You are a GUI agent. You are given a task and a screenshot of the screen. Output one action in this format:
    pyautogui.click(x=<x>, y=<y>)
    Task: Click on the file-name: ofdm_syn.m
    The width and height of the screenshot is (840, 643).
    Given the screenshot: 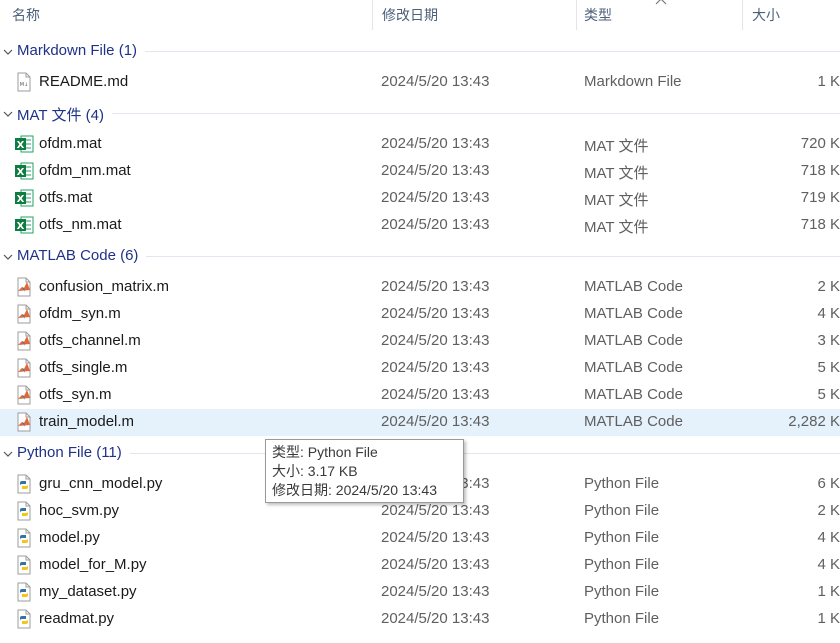 What is the action you would take?
    pyautogui.click(x=80, y=313)
    